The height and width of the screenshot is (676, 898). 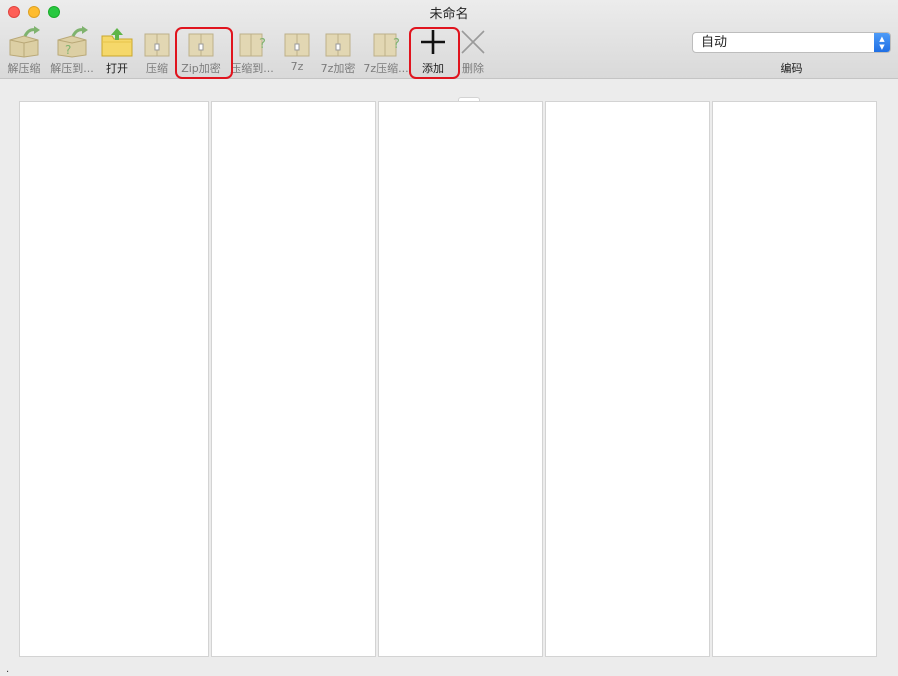 I want to click on x-delete-icon, so click(x=473, y=42).